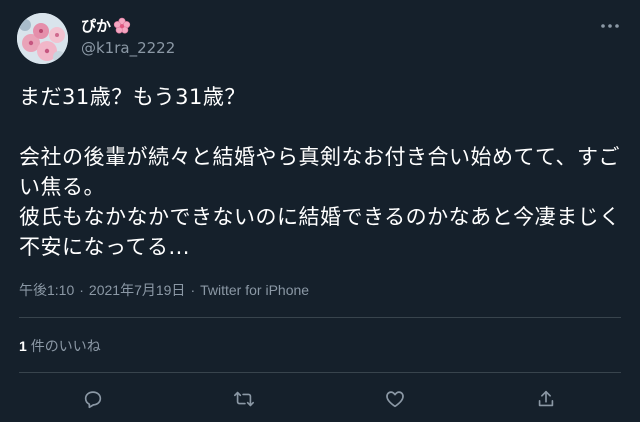 The image size is (640, 422). I want to click on reply-button, so click(93, 399).